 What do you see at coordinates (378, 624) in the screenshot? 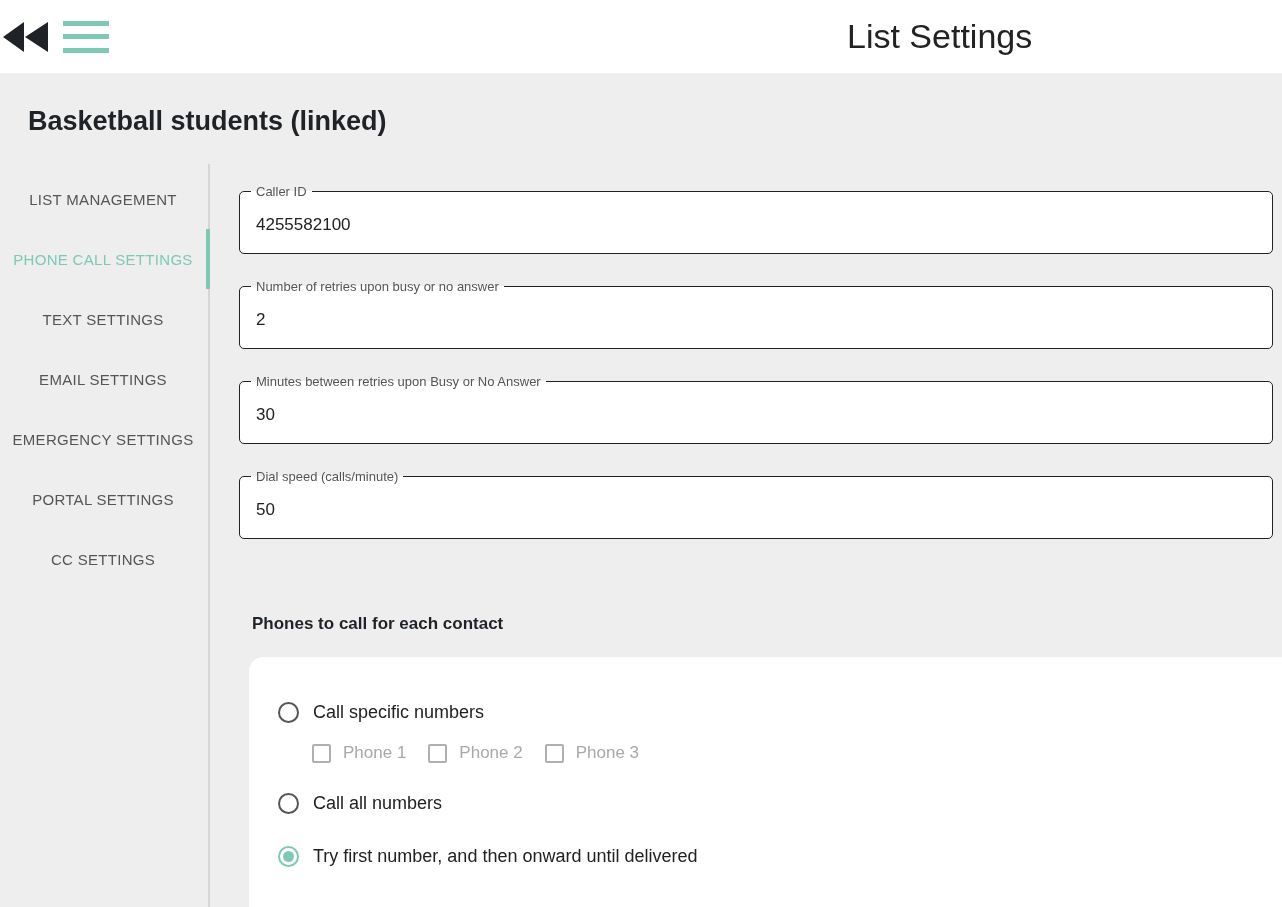
I see `section-heading: Phones to call for each contact` at bounding box center [378, 624].